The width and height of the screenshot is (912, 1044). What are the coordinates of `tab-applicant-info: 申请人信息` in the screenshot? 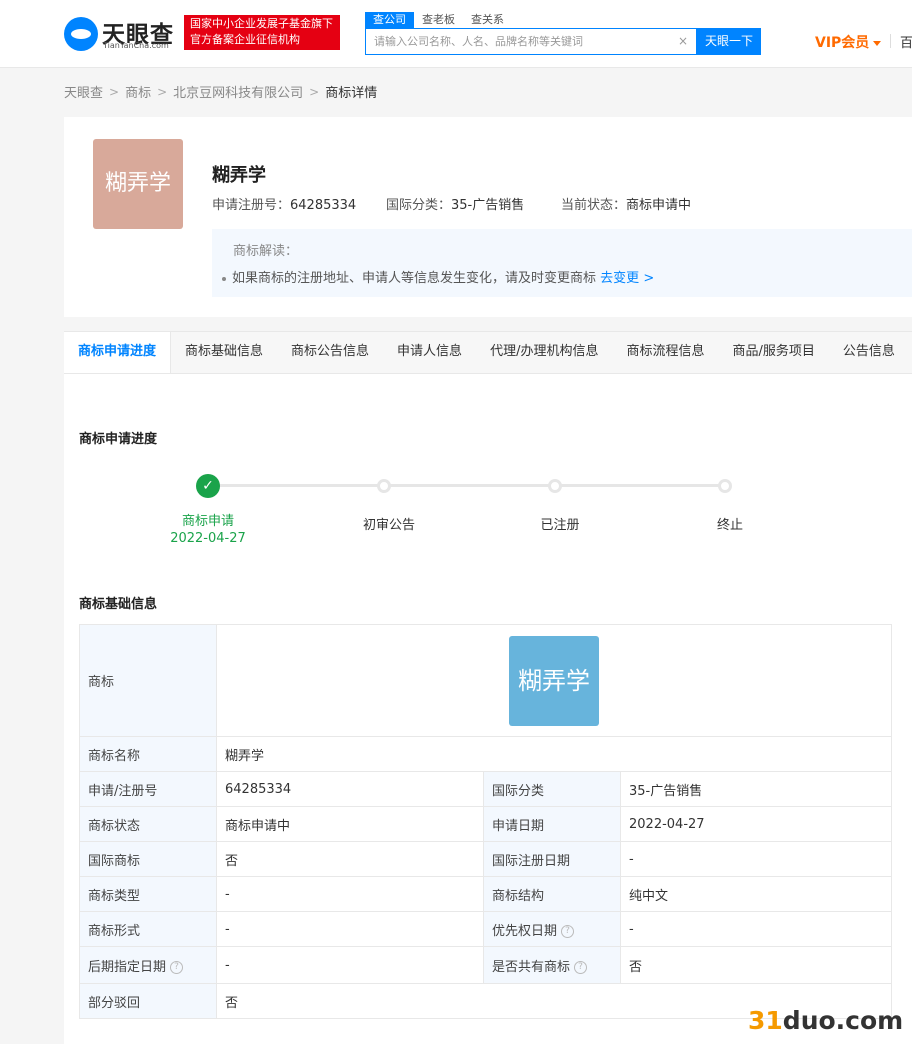 It's located at (429, 352).